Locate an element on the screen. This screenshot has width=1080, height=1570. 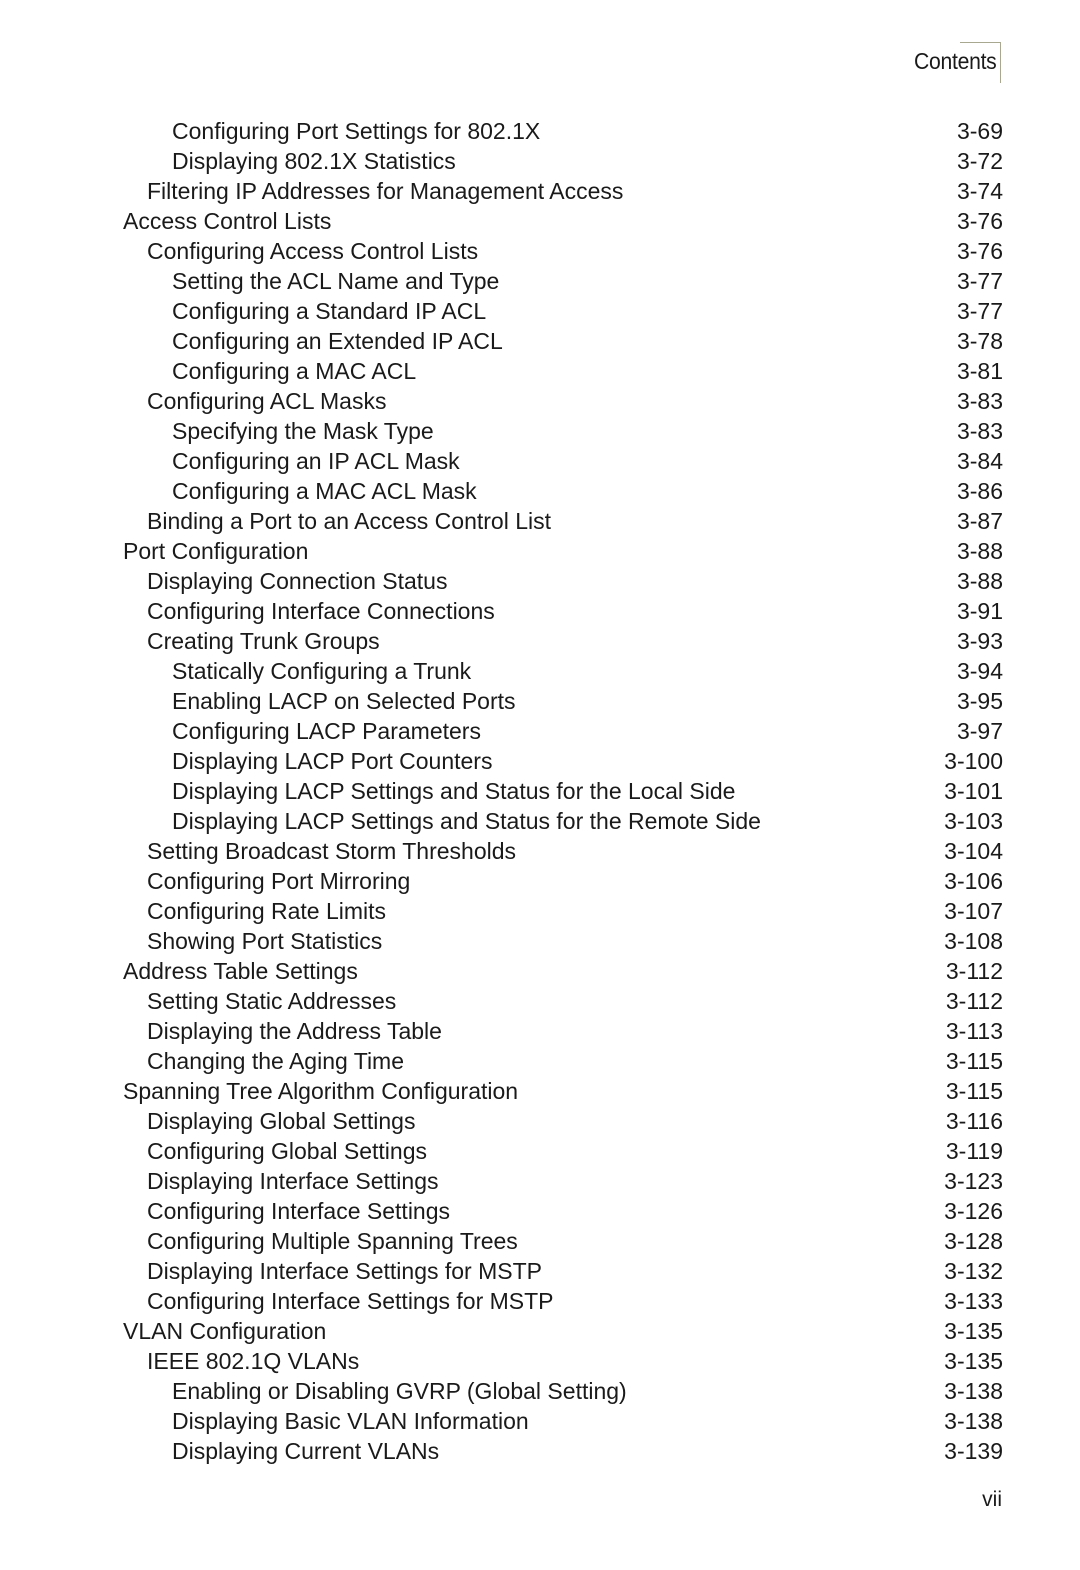
toc-entry: IEEE 802.1Q VLANs 3-135 is located at coordinates (563, 1361).